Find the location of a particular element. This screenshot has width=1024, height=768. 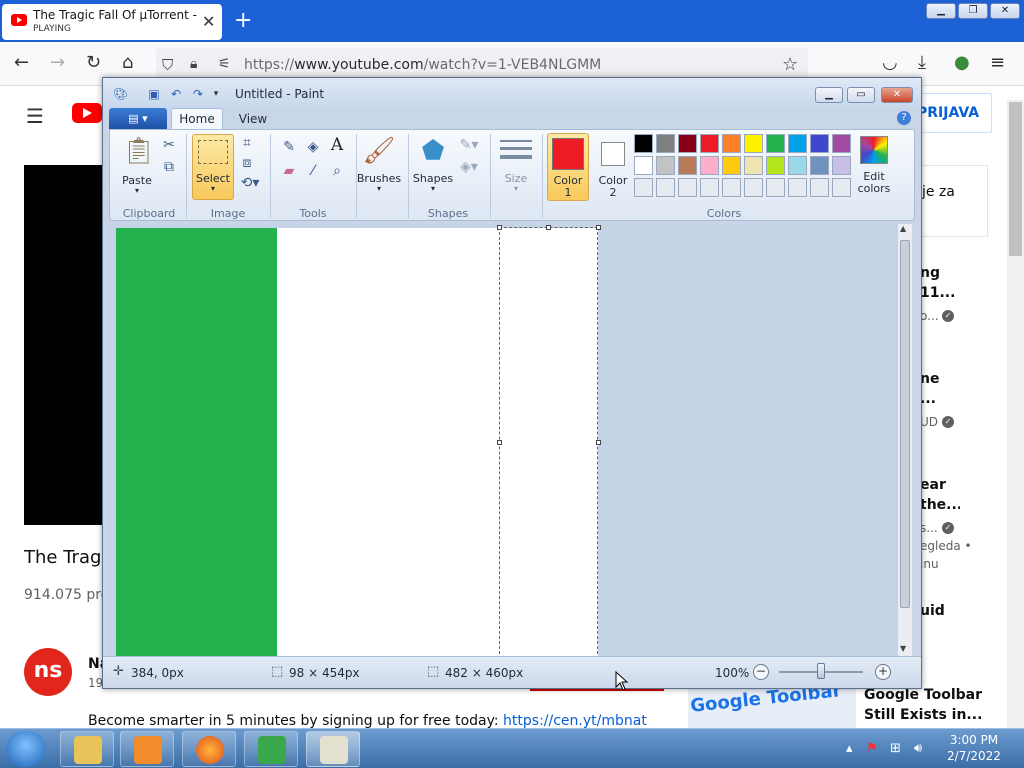

channel-avatar: ns is located at coordinates (48, 672).